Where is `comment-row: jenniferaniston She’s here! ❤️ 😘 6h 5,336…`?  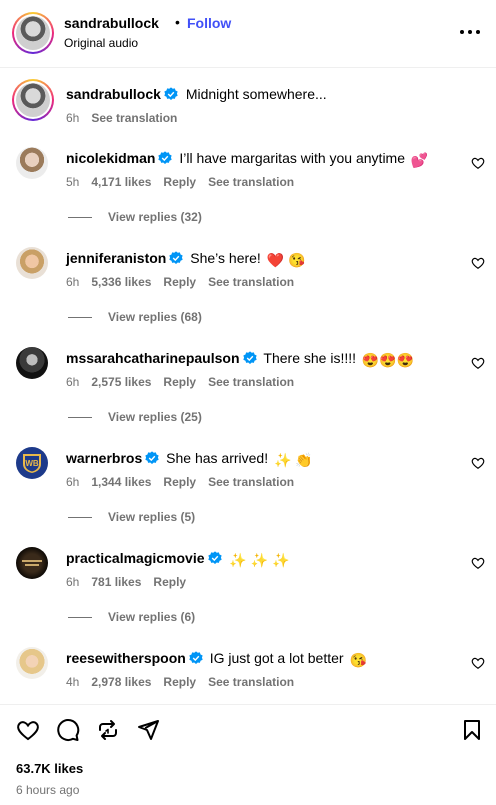 comment-row: jenniferaniston She’s here! ❤️ 😘 6h 5,336… is located at coordinates (248, 292).